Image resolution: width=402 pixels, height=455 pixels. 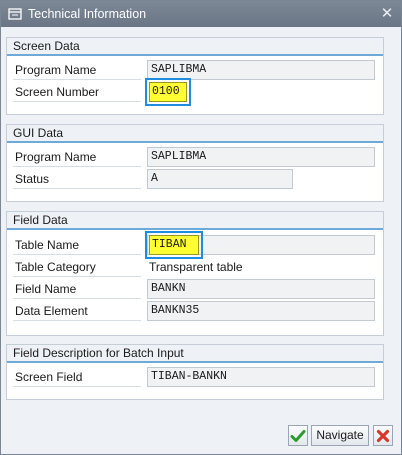 What do you see at coordinates (201, 14) in the screenshot?
I see `title-bar: Technical Information ✕` at bounding box center [201, 14].